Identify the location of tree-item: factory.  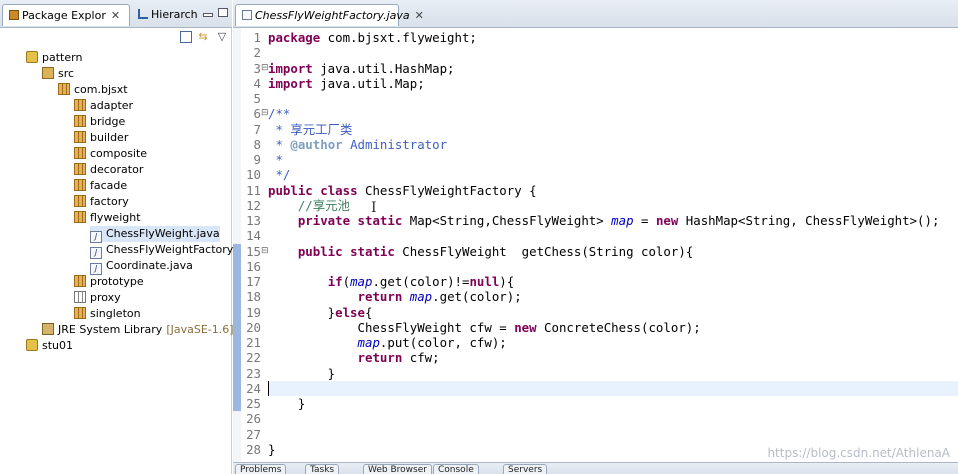
(101, 202).